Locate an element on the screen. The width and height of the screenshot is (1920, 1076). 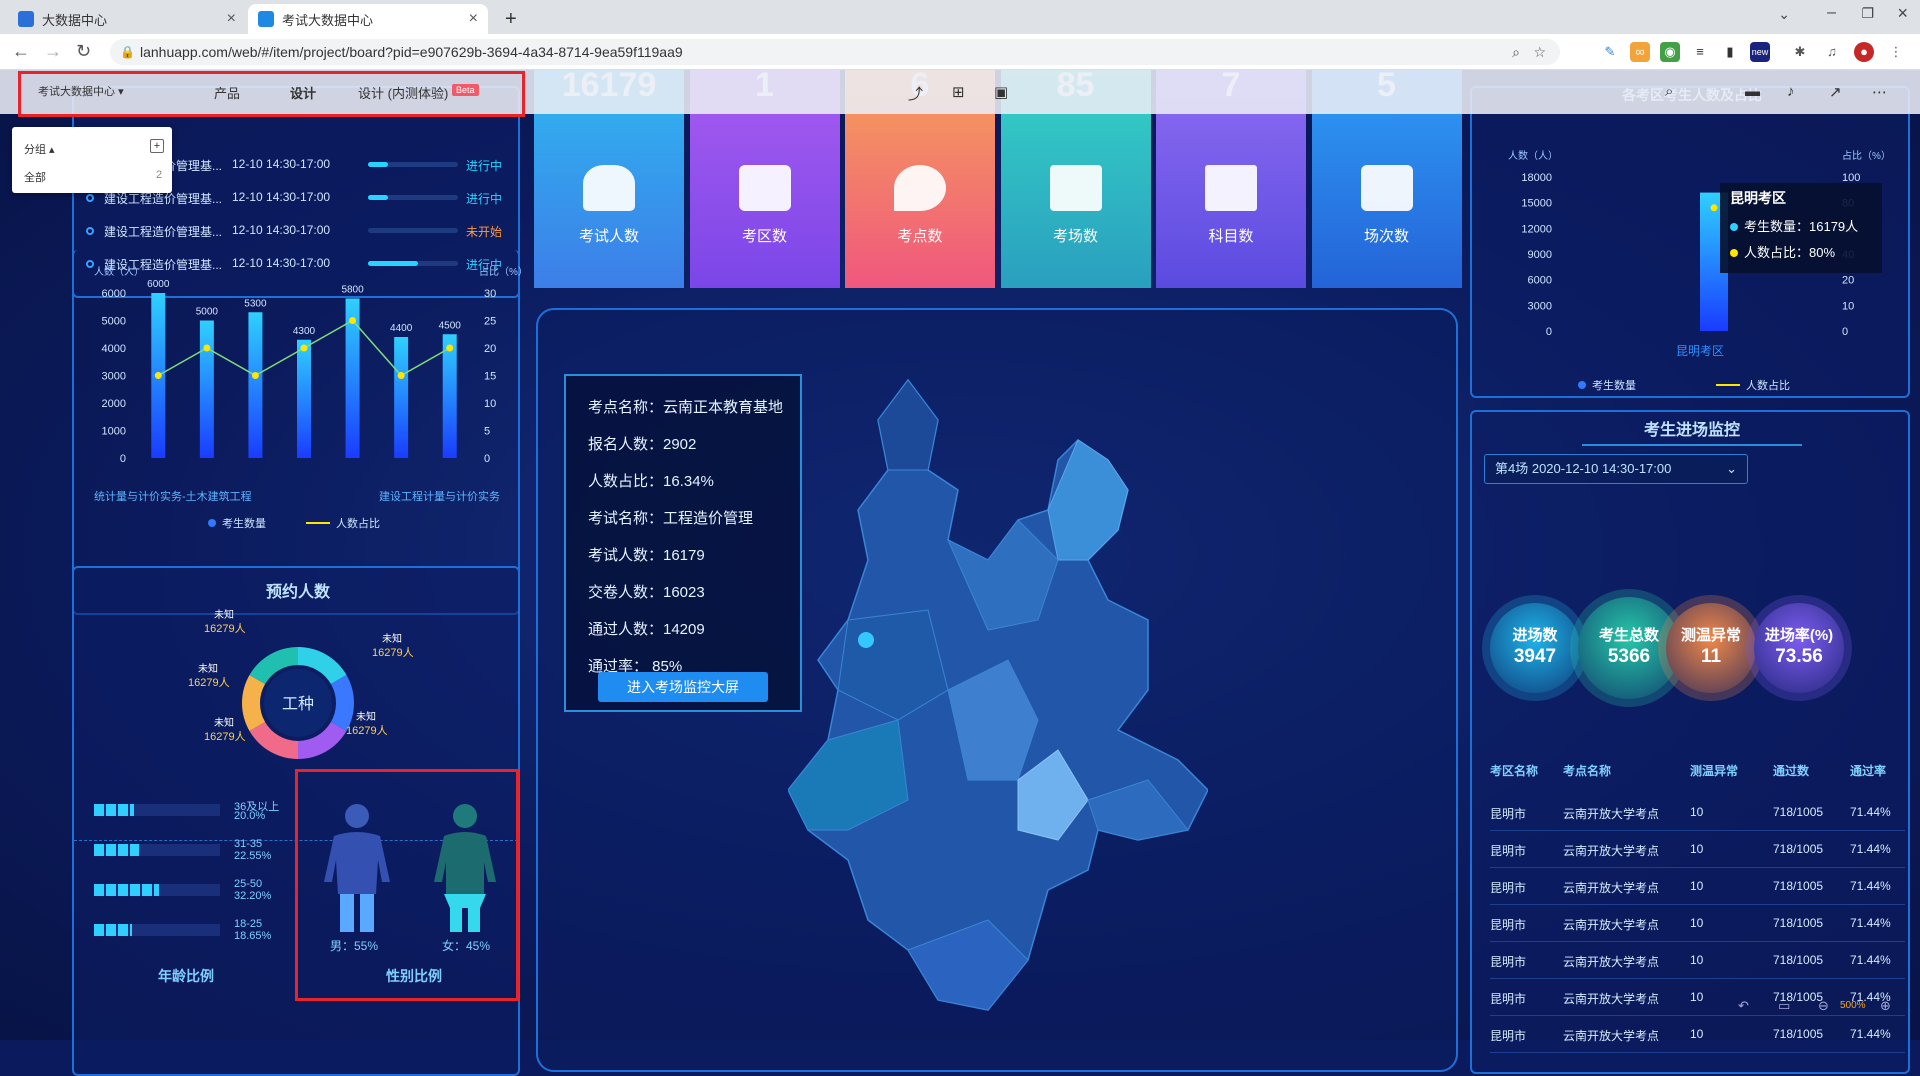
zoom-level: 500% is located at coordinates (1853, 1005).